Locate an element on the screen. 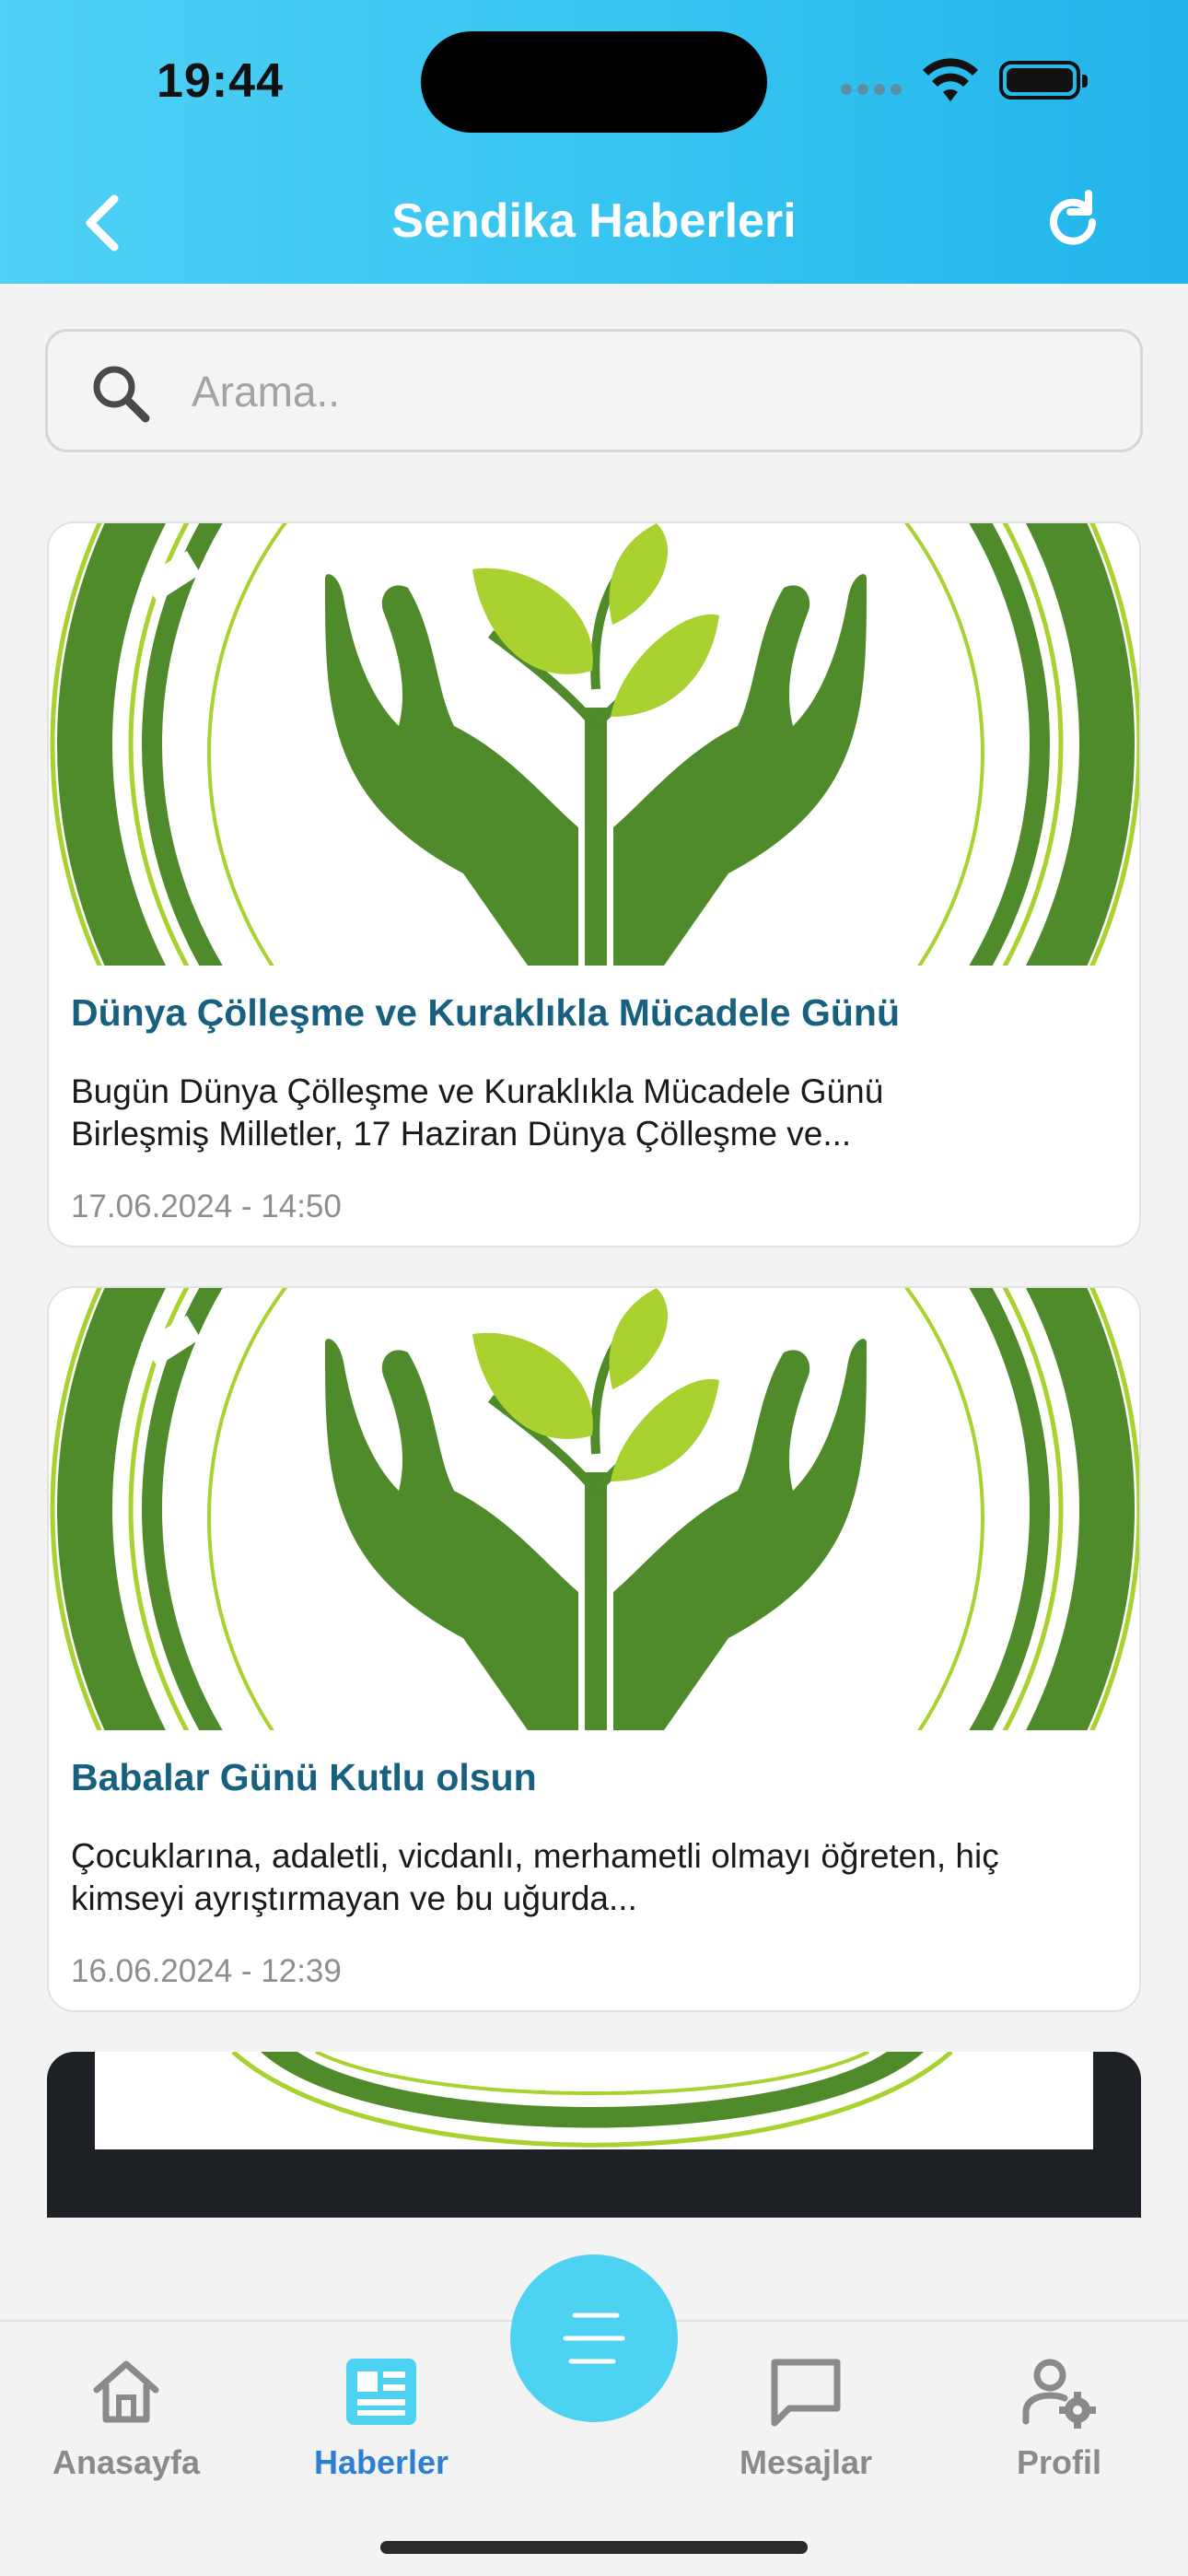 This screenshot has width=1188, height=2576. dynamic-island is located at coordinates (594, 82).